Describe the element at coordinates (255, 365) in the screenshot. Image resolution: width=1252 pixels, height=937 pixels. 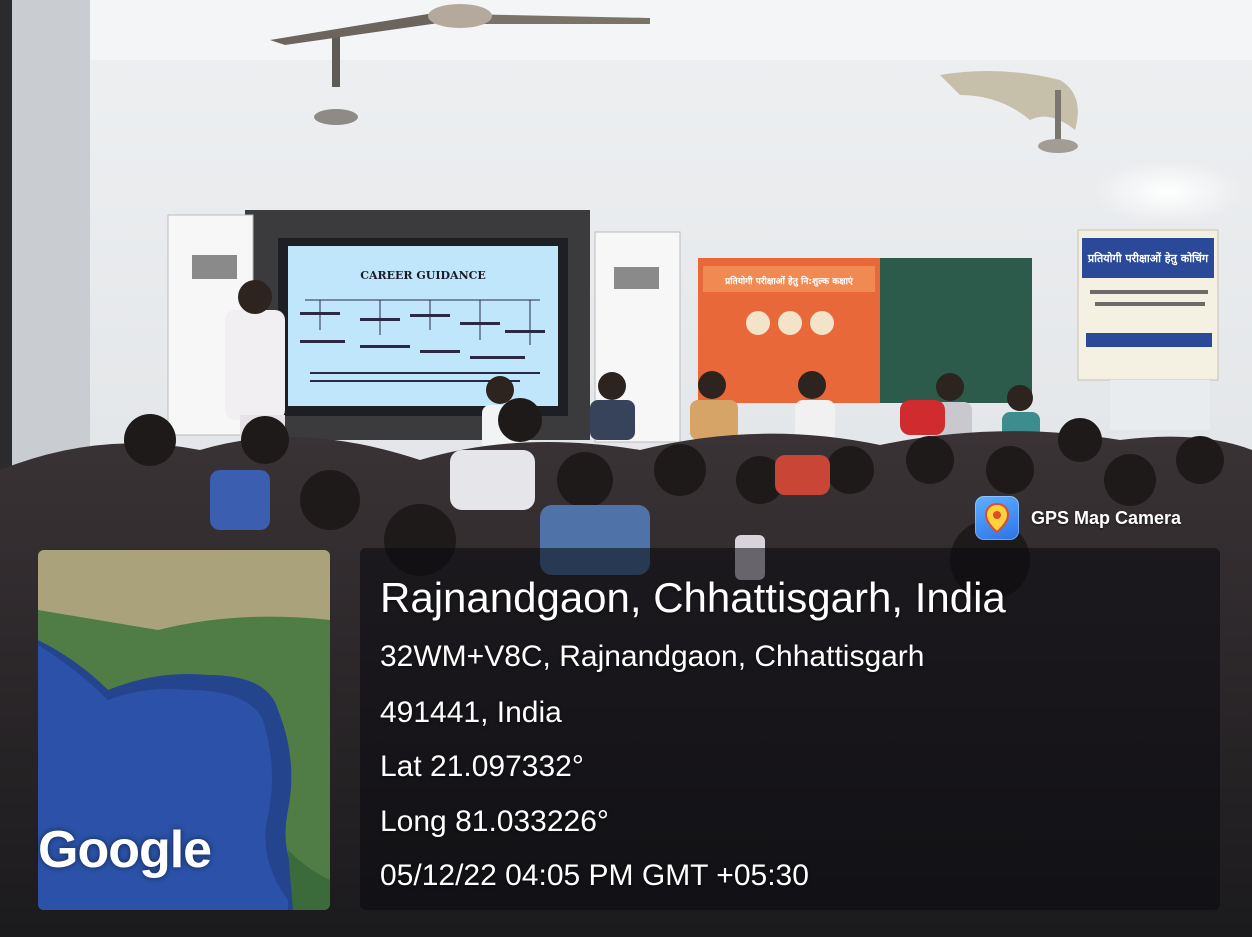
I see `speaker` at that location.